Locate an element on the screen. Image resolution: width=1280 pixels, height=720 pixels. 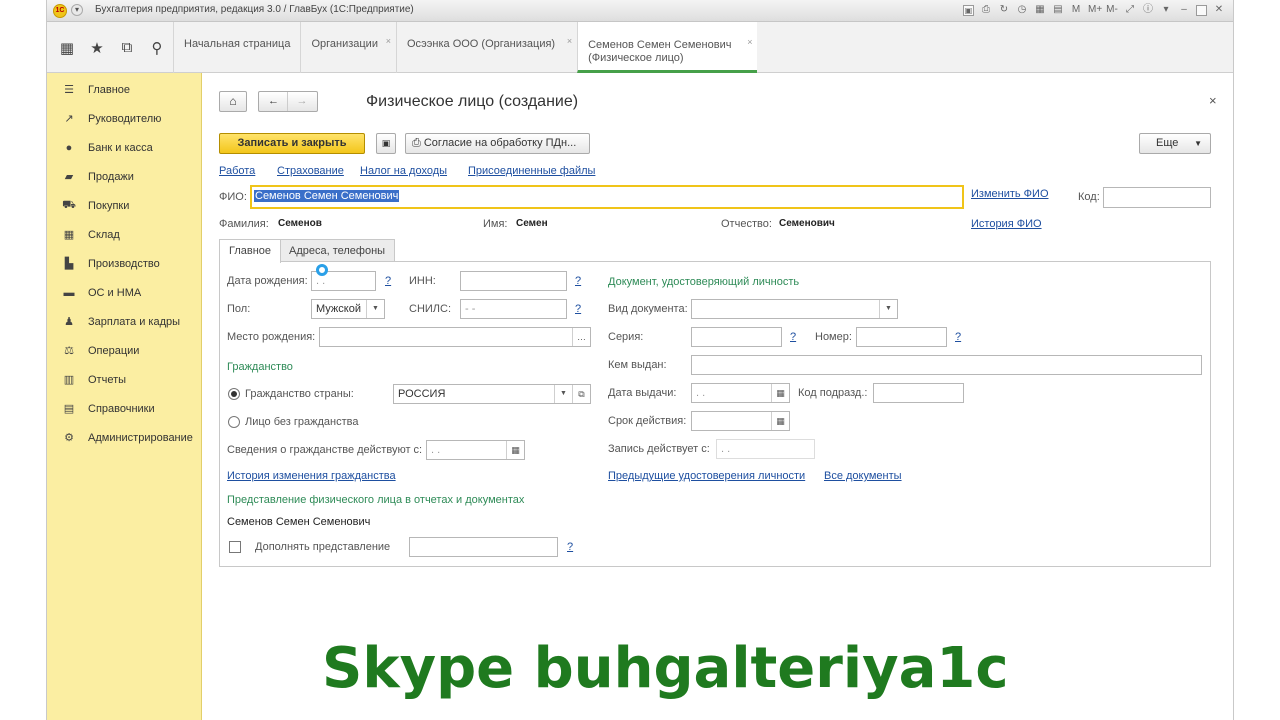
memory-minus-button: M- is located at coordinates (1112, 10).